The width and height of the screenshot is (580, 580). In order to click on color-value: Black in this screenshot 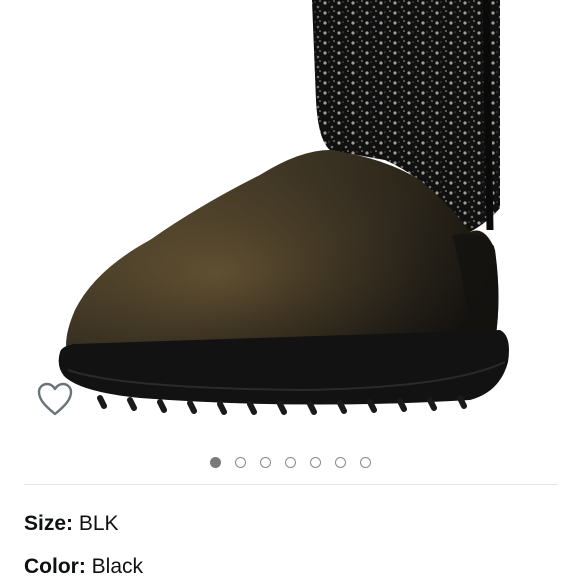, I will do `click(117, 566)`.